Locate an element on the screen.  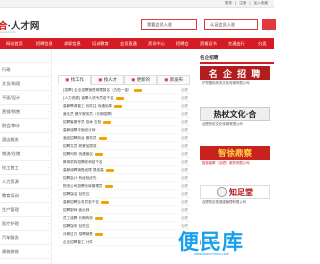
sidebar-item: 技工普工 › is located at coordinates (26, 168).